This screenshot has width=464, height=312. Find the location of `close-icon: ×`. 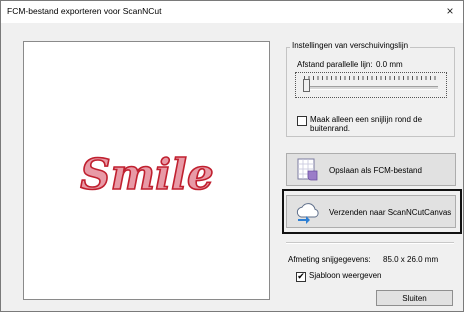

close-icon: × is located at coordinates (450, 11).